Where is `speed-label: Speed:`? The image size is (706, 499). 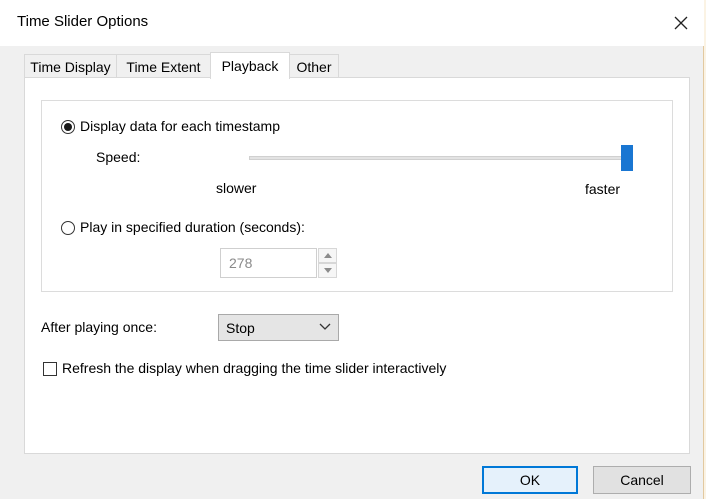 speed-label: Speed: is located at coordinates (118, 157).